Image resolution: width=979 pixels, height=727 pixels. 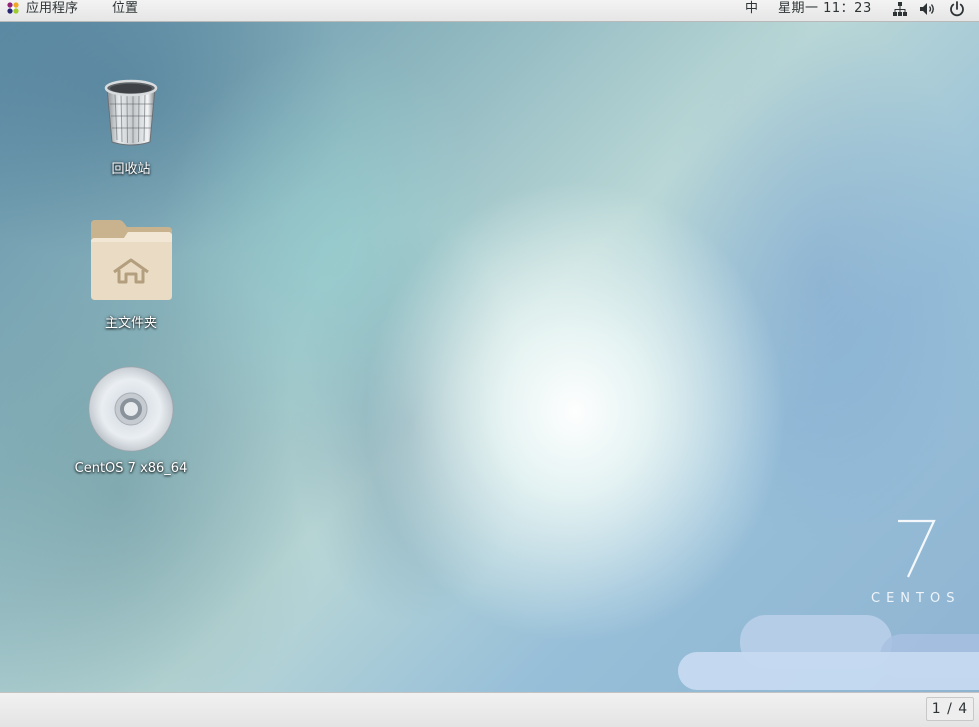 What do you see at coordinates (928, 12) in the screenshot?
I see `volume-icon` at bounding box center [928, 12].